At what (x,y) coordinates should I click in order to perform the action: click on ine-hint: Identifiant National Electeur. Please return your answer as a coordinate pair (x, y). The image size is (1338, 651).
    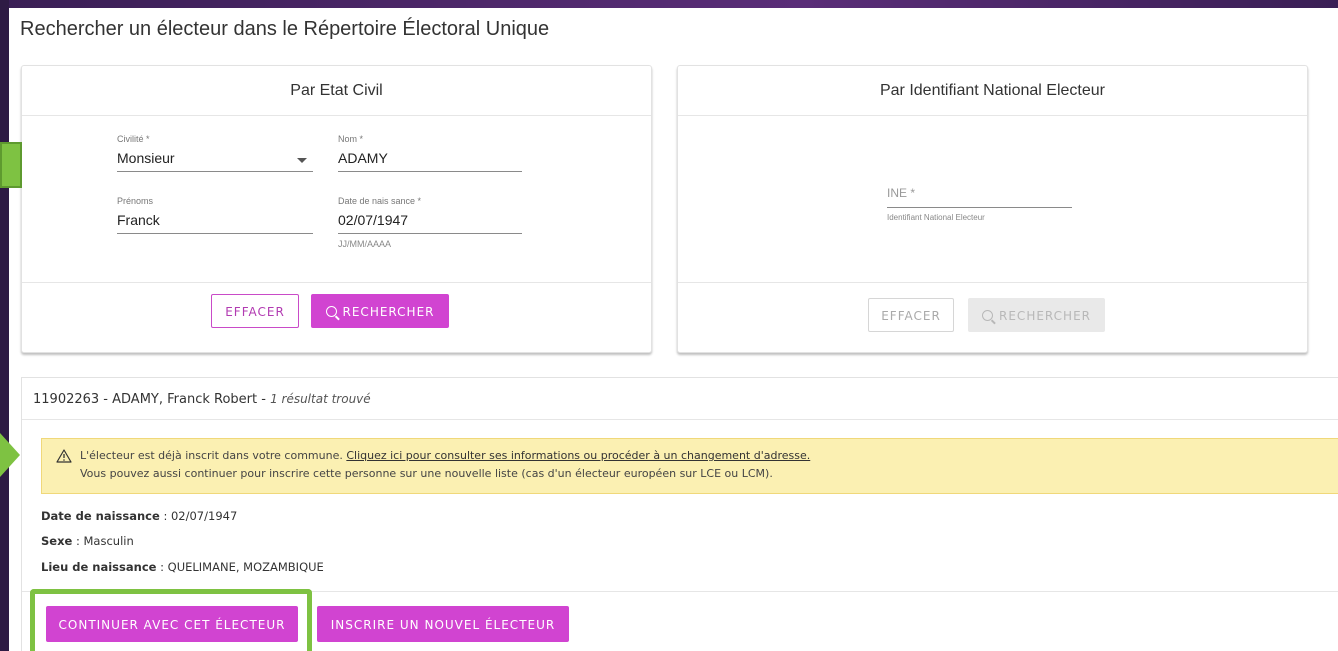
    Looking at the image, I should click on (936, 217).